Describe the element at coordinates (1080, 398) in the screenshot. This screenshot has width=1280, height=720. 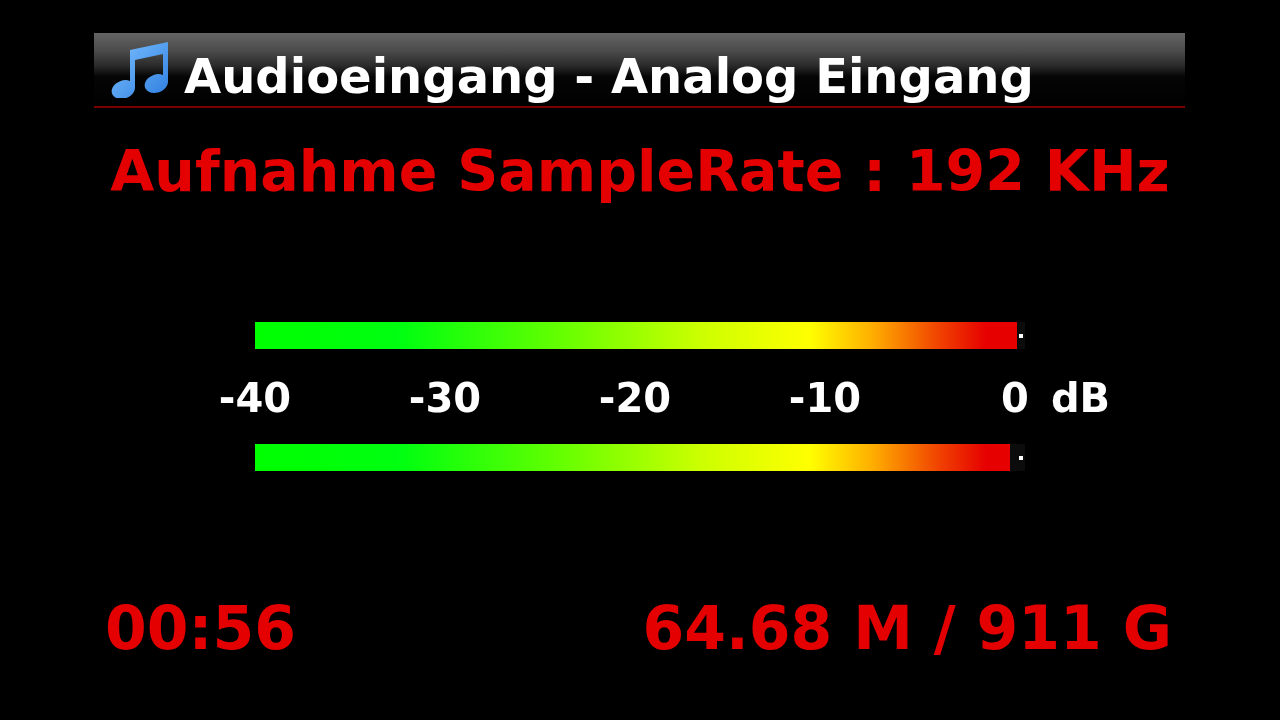
I see `scale-unit: dB` at that location.